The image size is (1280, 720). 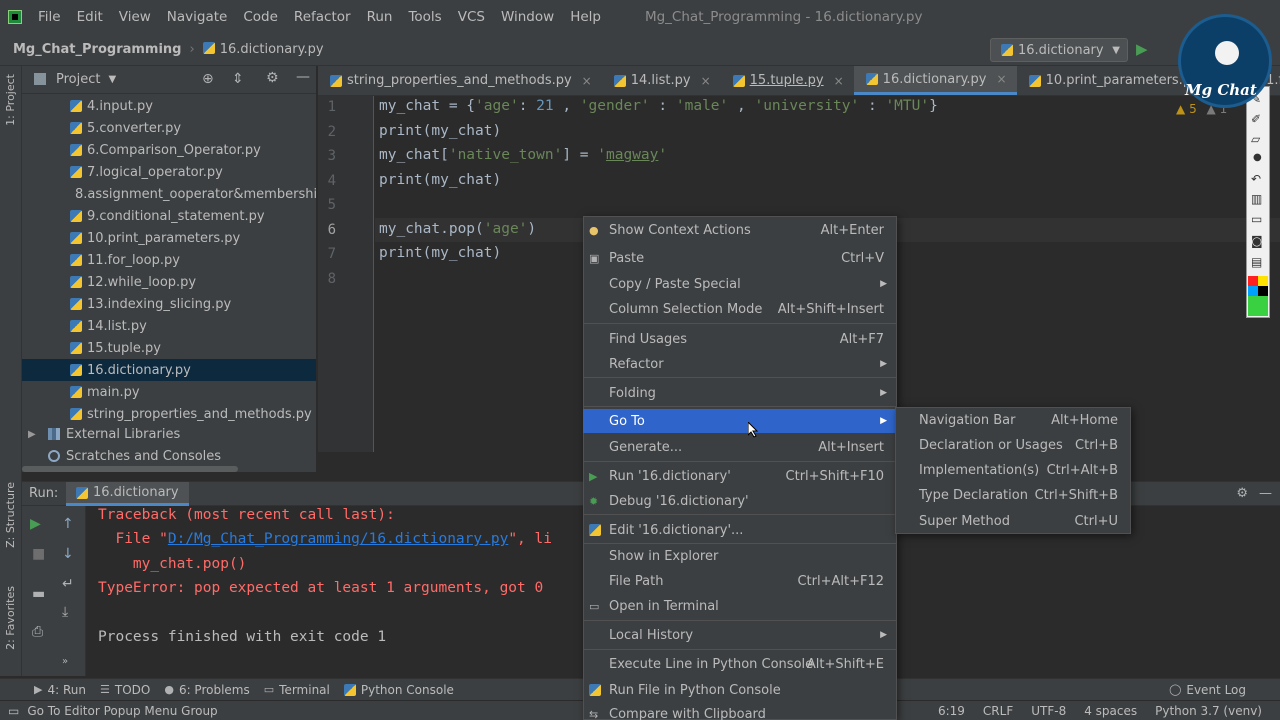 I want to click on camera-icon: ◙, so click(x=1257, y=241).